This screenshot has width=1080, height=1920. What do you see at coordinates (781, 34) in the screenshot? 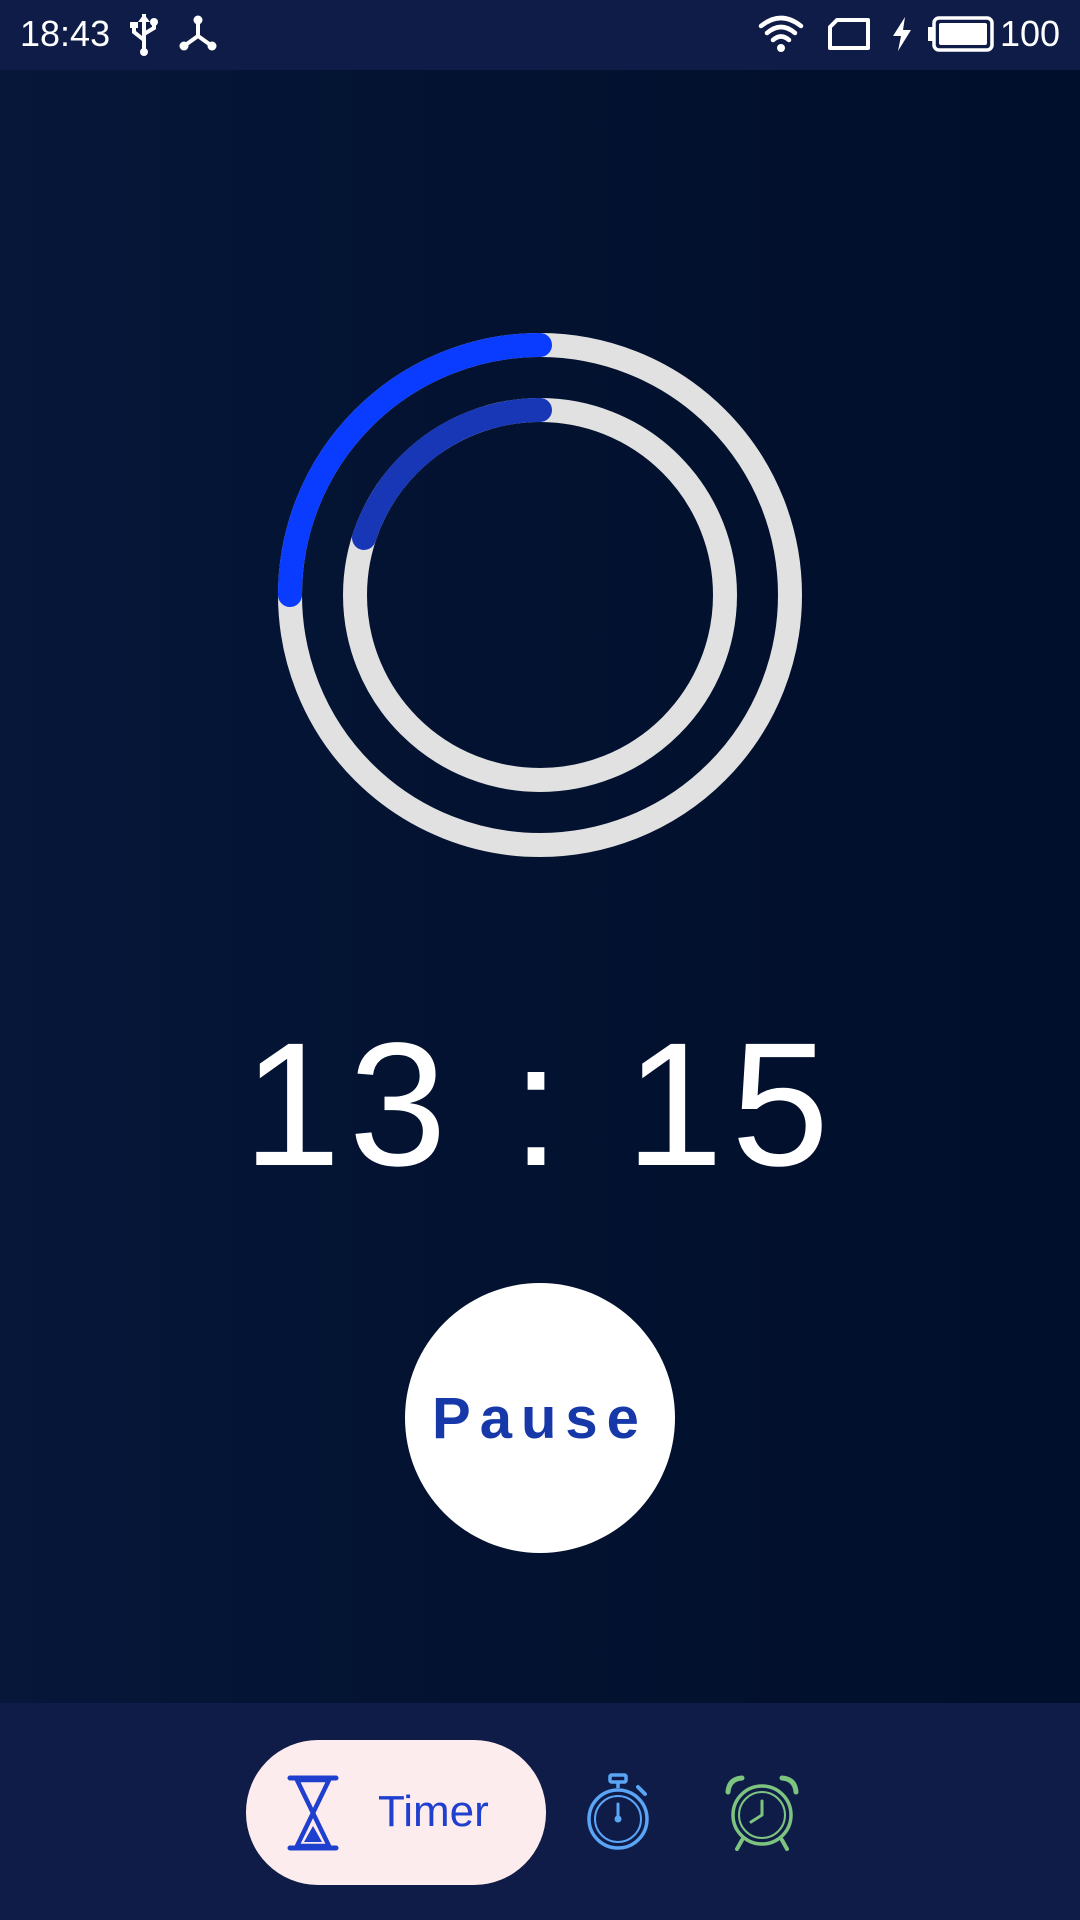
I see `wifi-icon` at bounding box center [781, 34].